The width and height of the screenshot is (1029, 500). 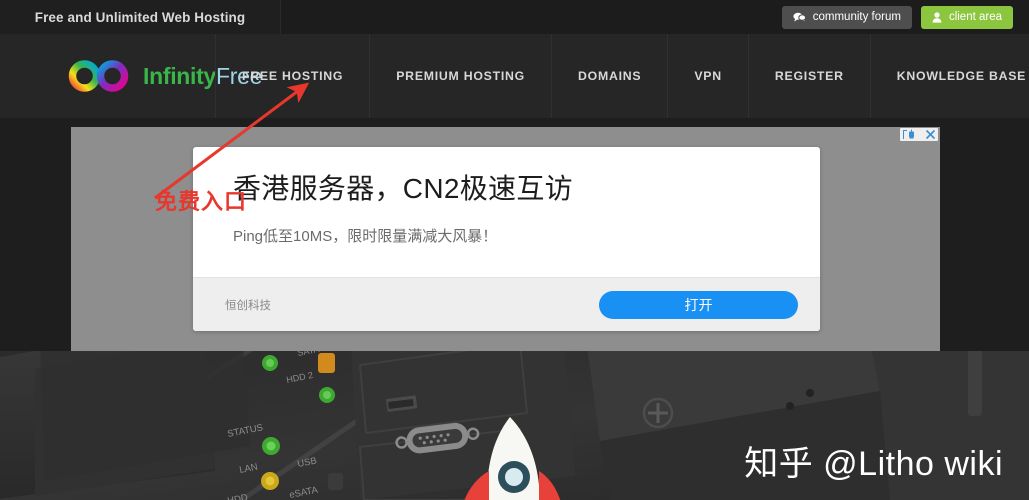 I want to click on nav-item-premium-hosting: PREMIUM HOSTING, so click(x=460, y=76).